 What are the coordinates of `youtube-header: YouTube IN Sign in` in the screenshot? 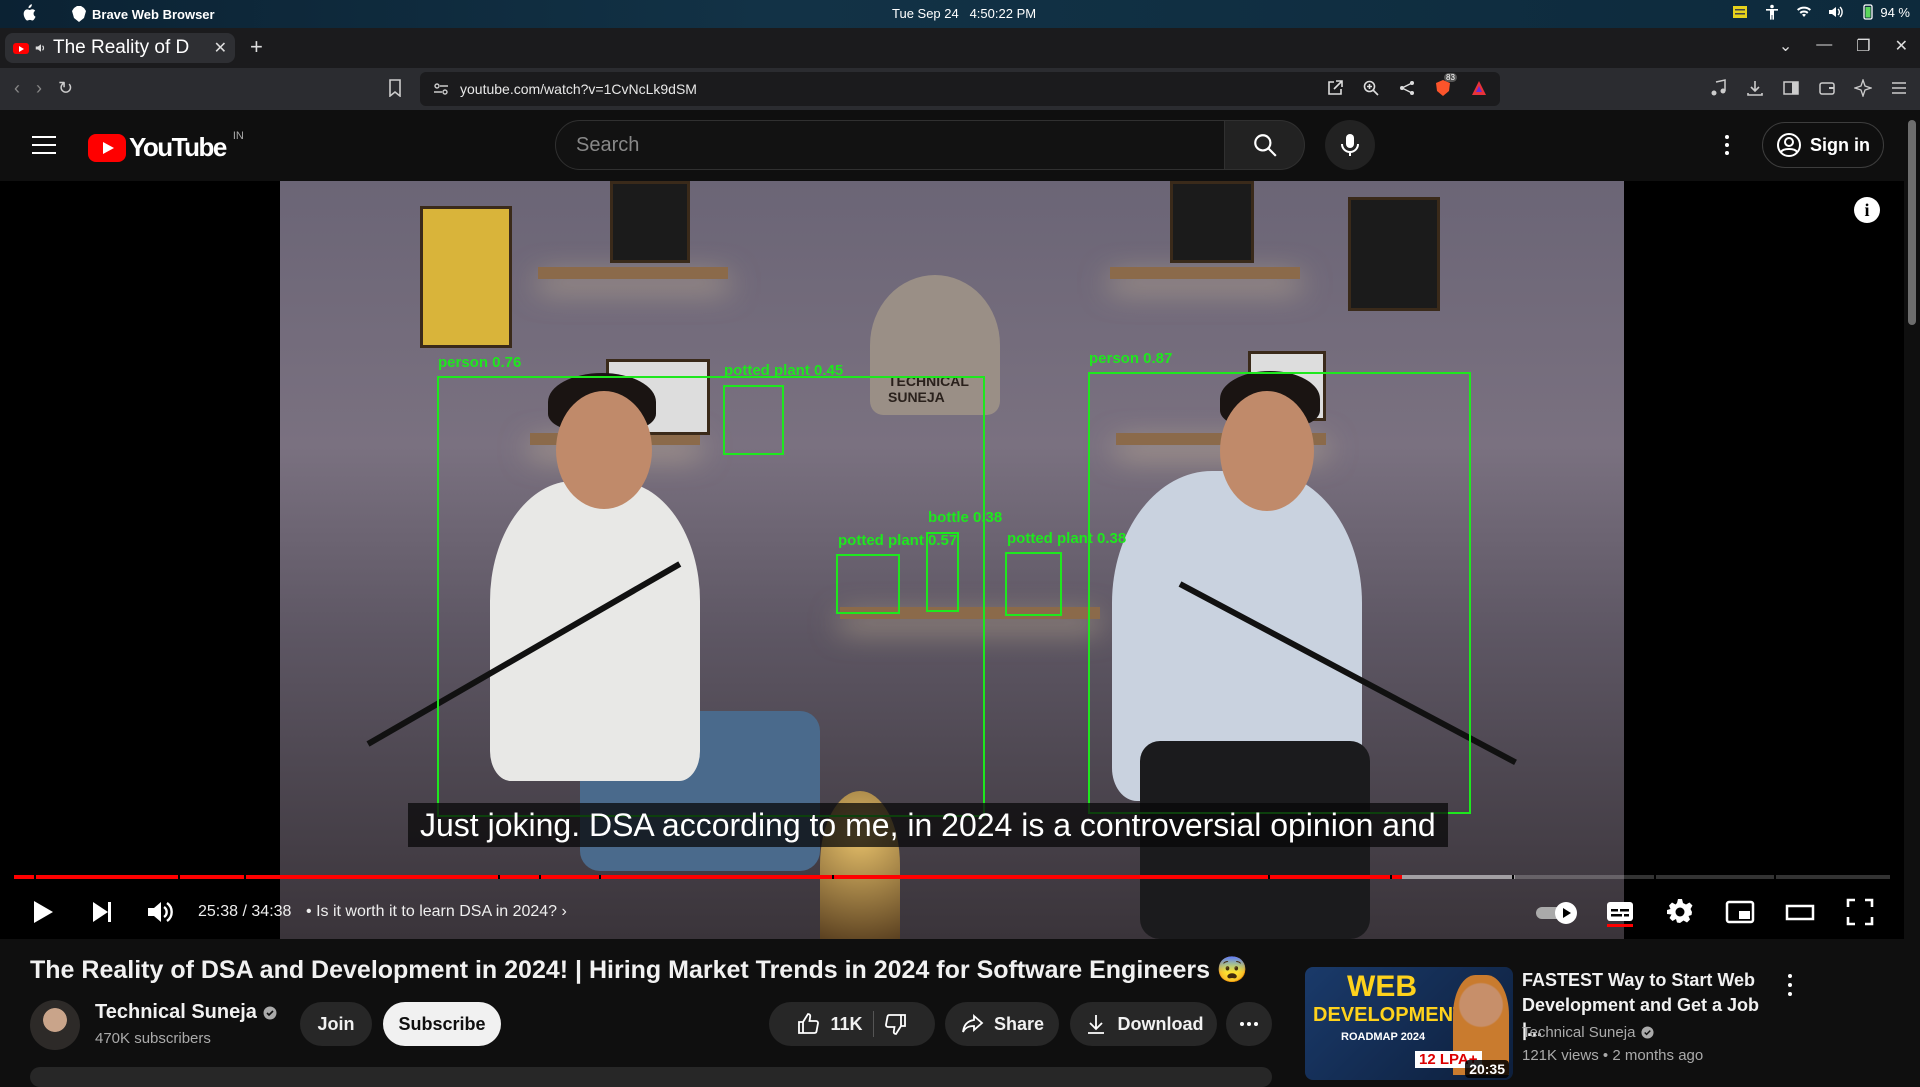 It's located at (952, 145).